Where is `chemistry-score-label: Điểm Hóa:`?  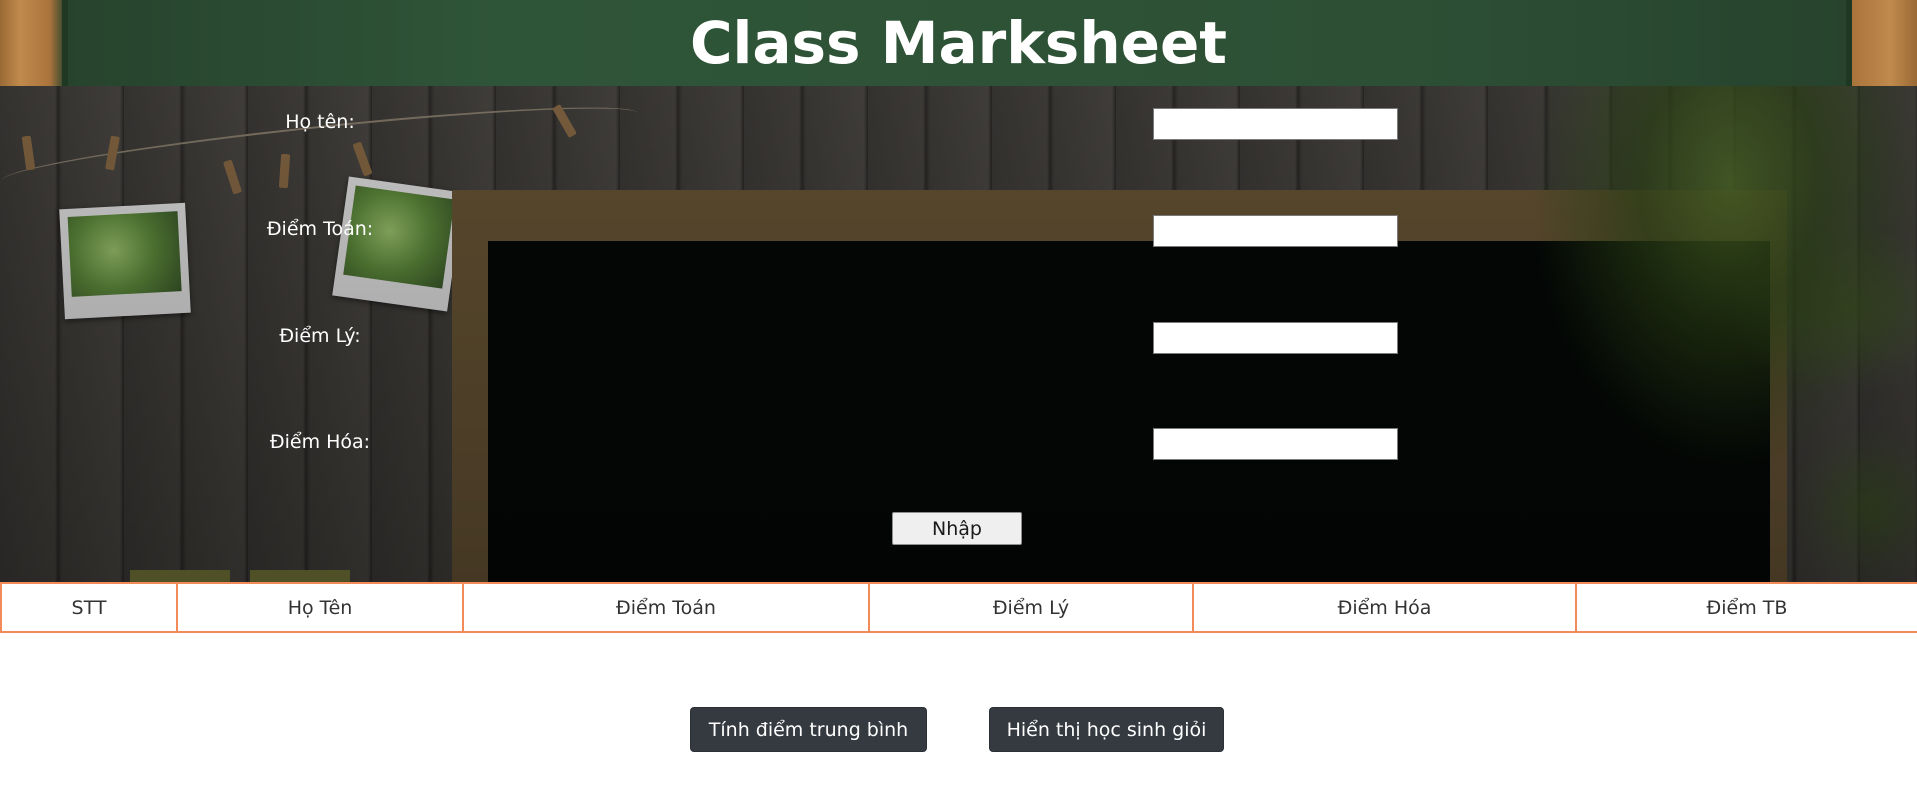 chemistry-score-label: Điểm Hóa: is located at coordinates (320, 442).